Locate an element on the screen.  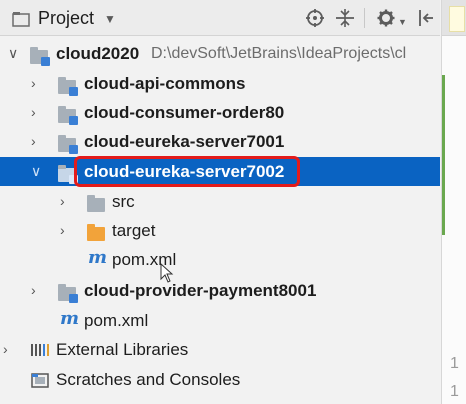
chevron-down-icon: ▼ is located at coordinates (110, 19).